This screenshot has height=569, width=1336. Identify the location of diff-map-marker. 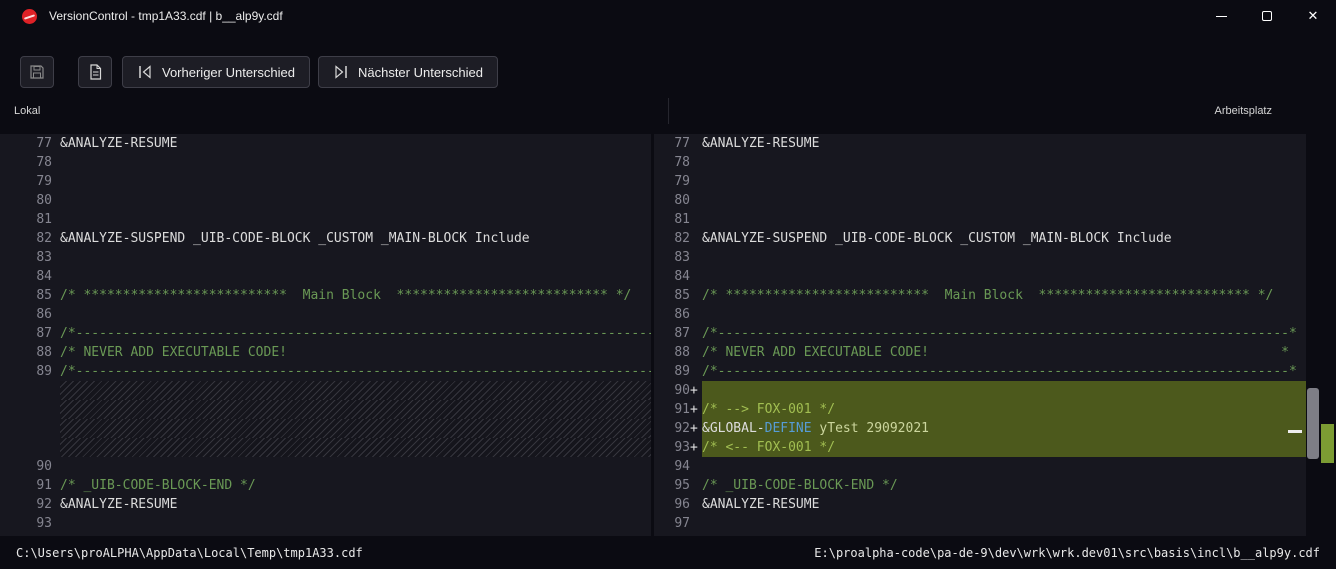
(1327, 443).